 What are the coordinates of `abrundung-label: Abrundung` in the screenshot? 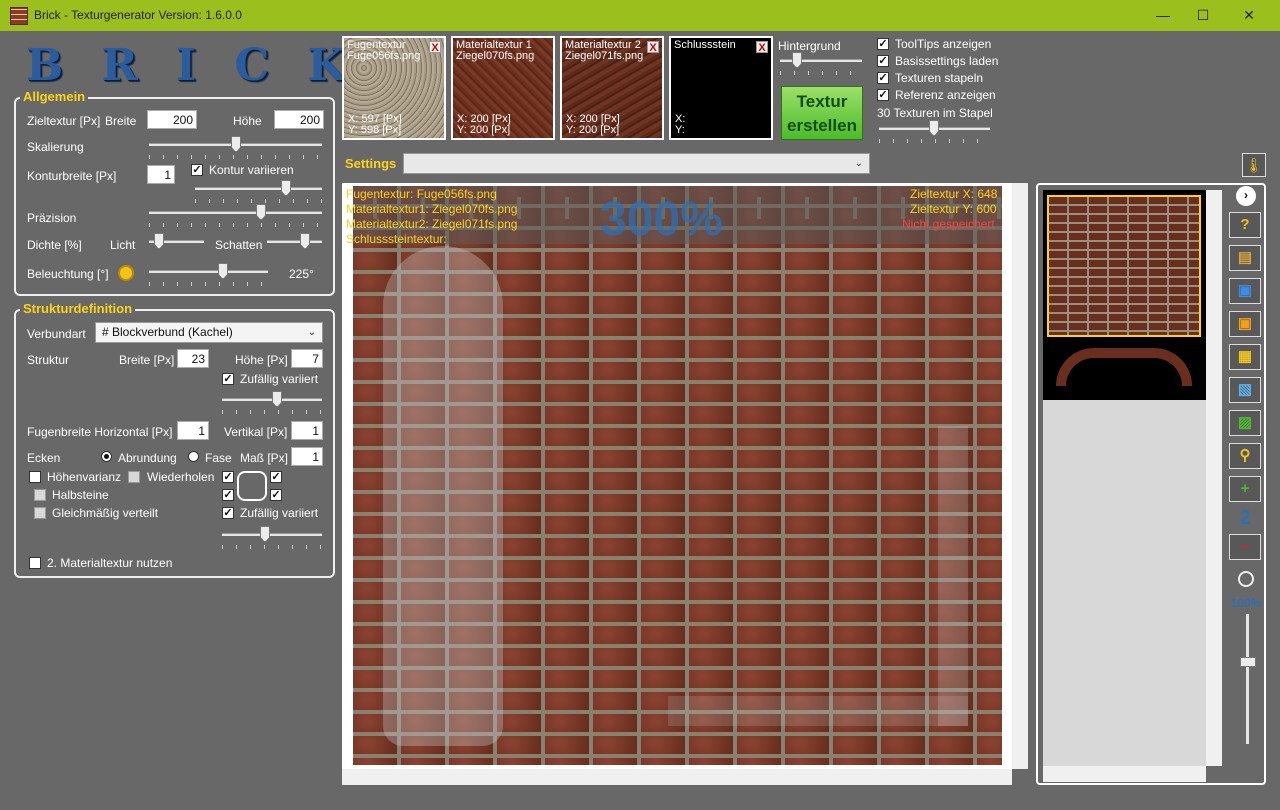 It's located at (147, 458).